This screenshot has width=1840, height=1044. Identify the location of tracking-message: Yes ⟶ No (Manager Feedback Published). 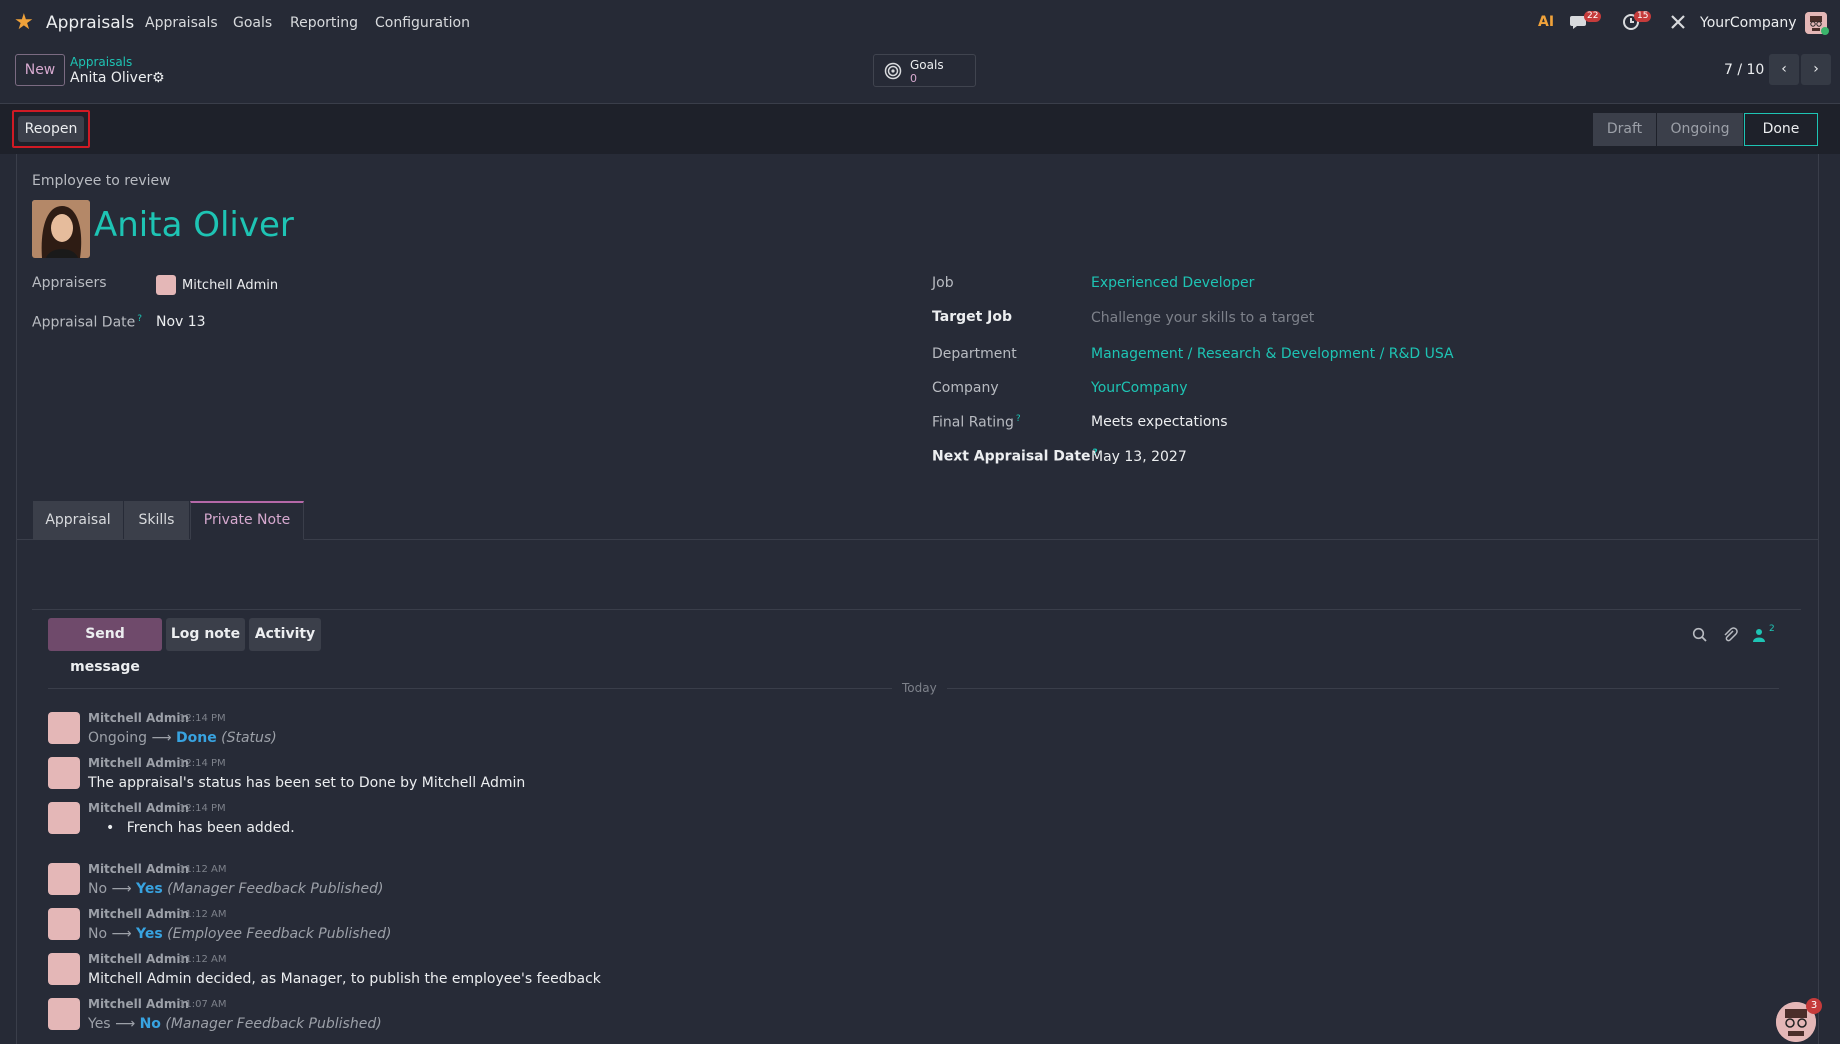
(235, 1024).